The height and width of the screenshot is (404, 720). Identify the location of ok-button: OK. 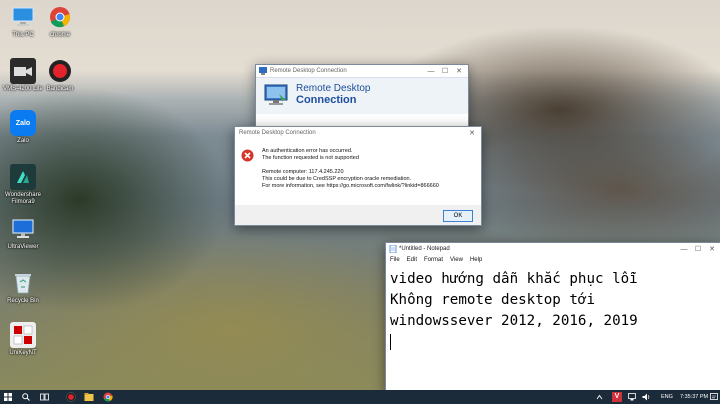
(458, 216).